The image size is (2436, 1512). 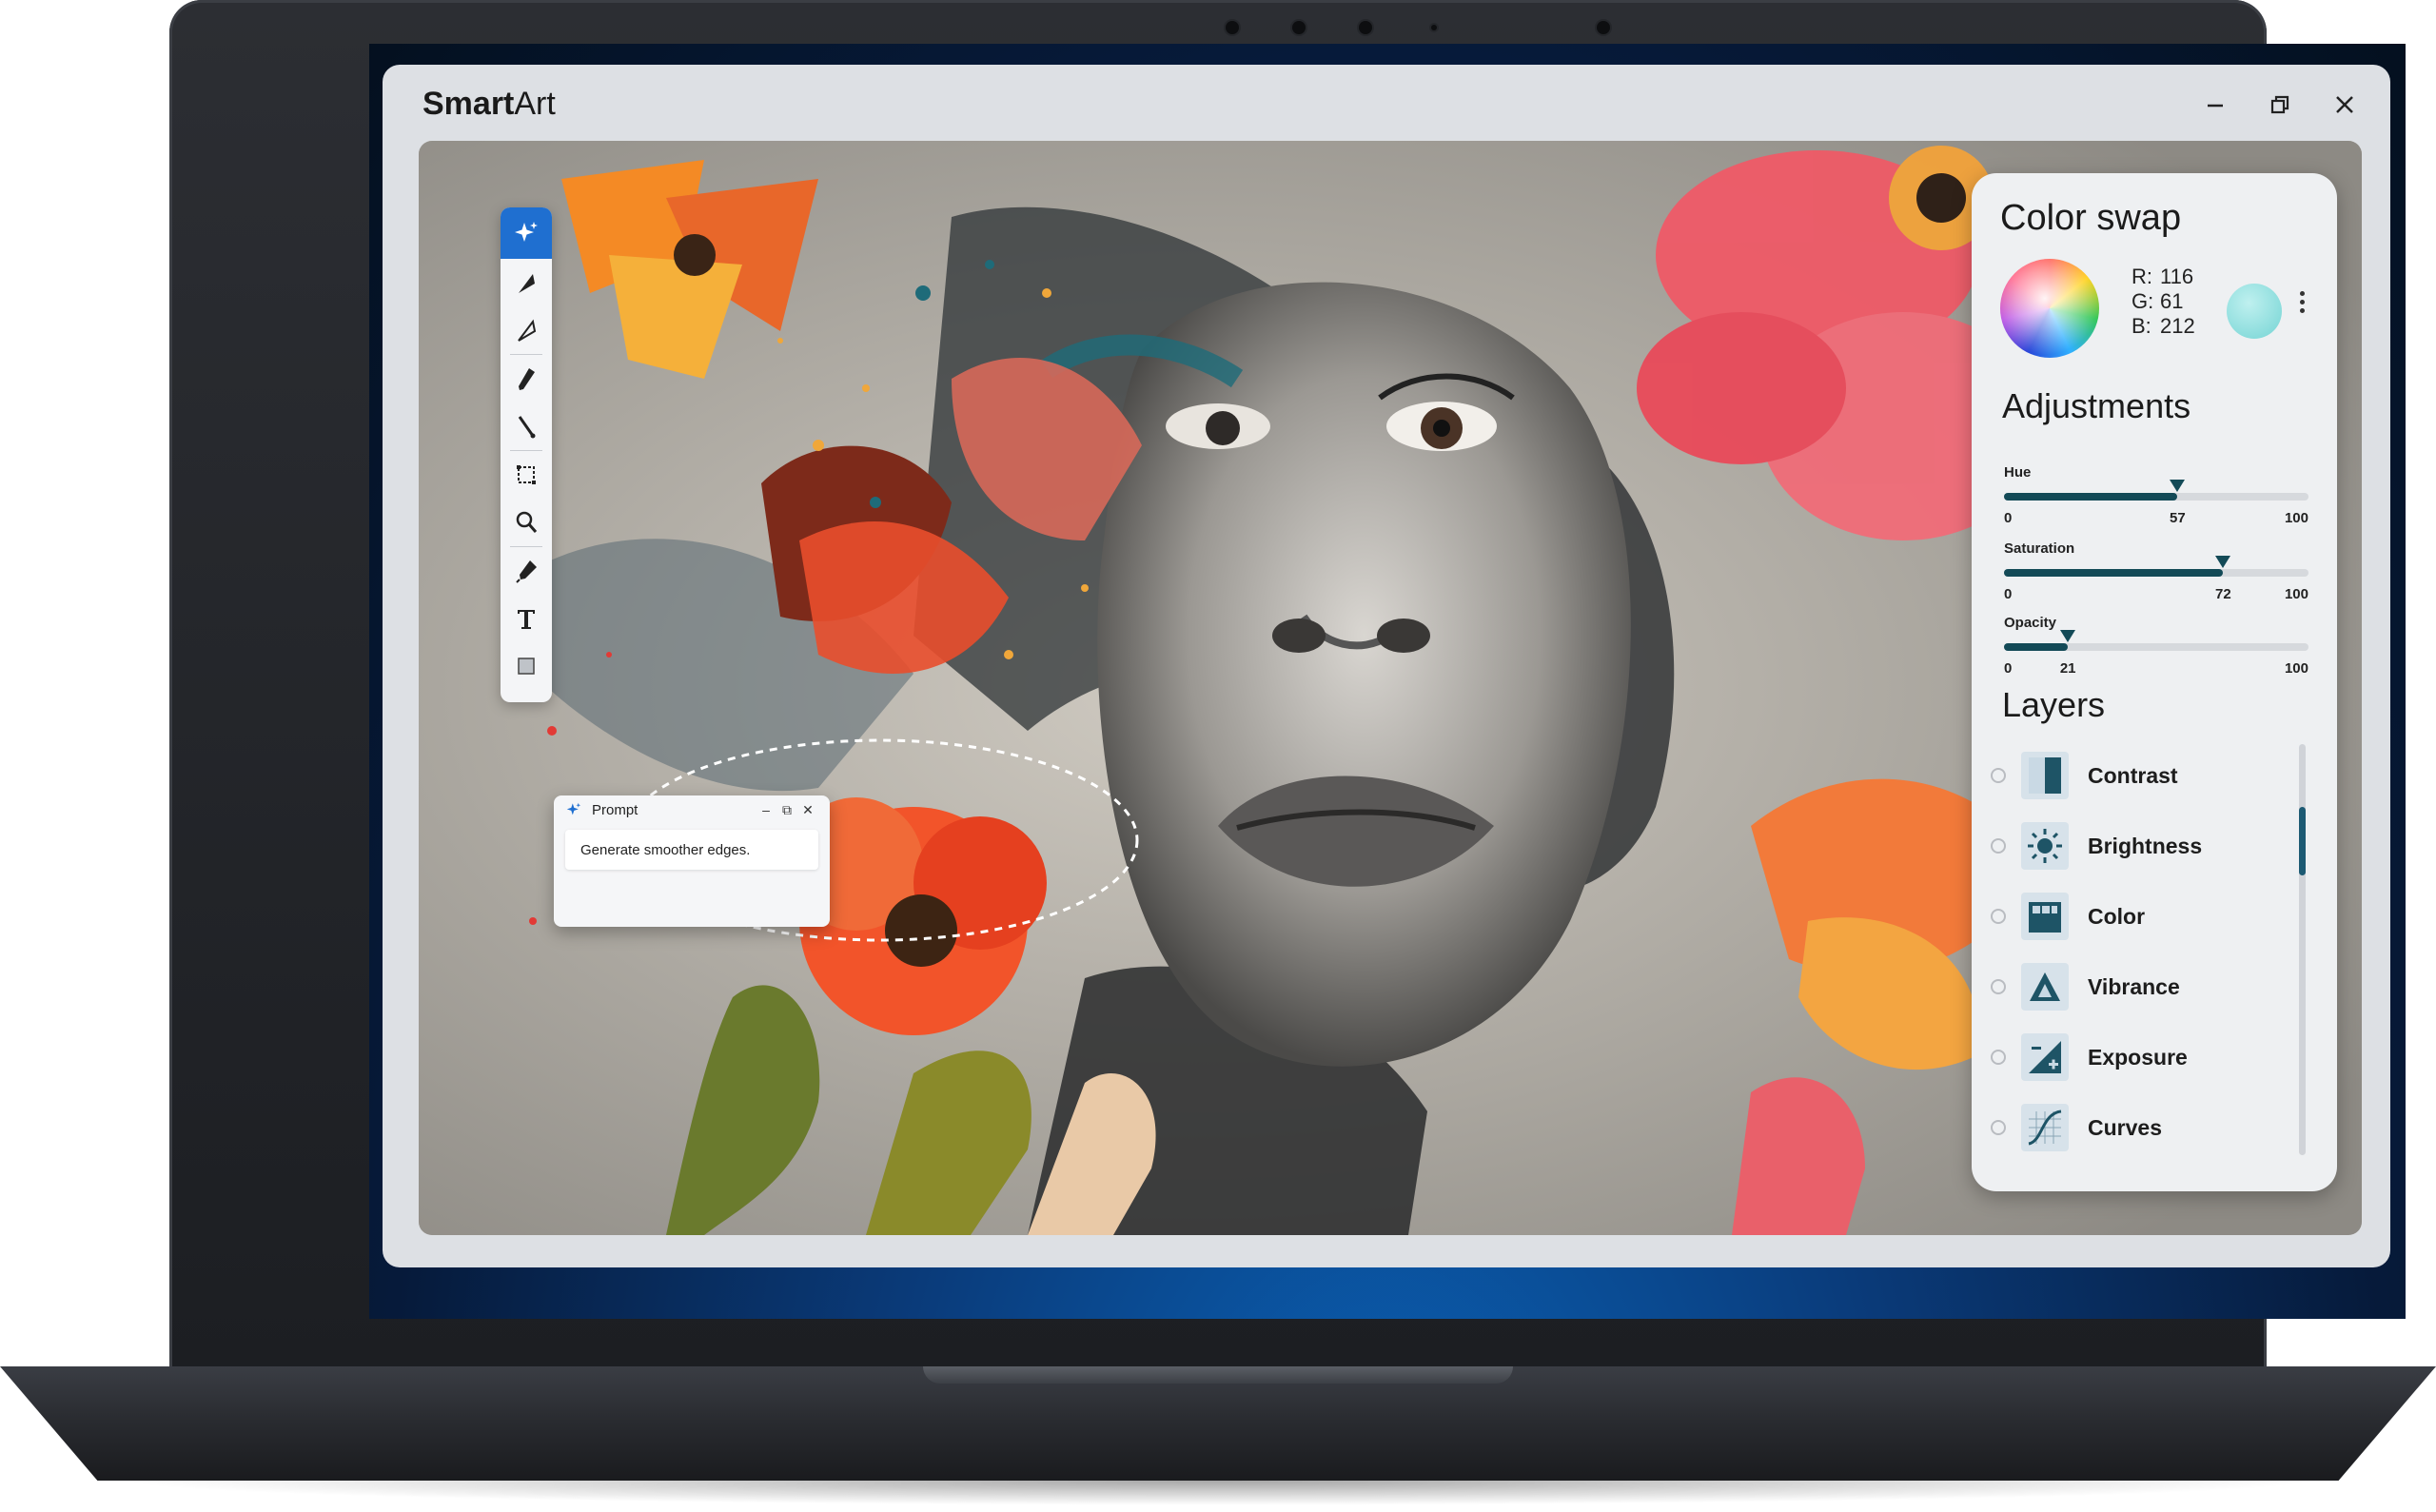 I want to click on webcam-bar, so click(x=1425, y=26).